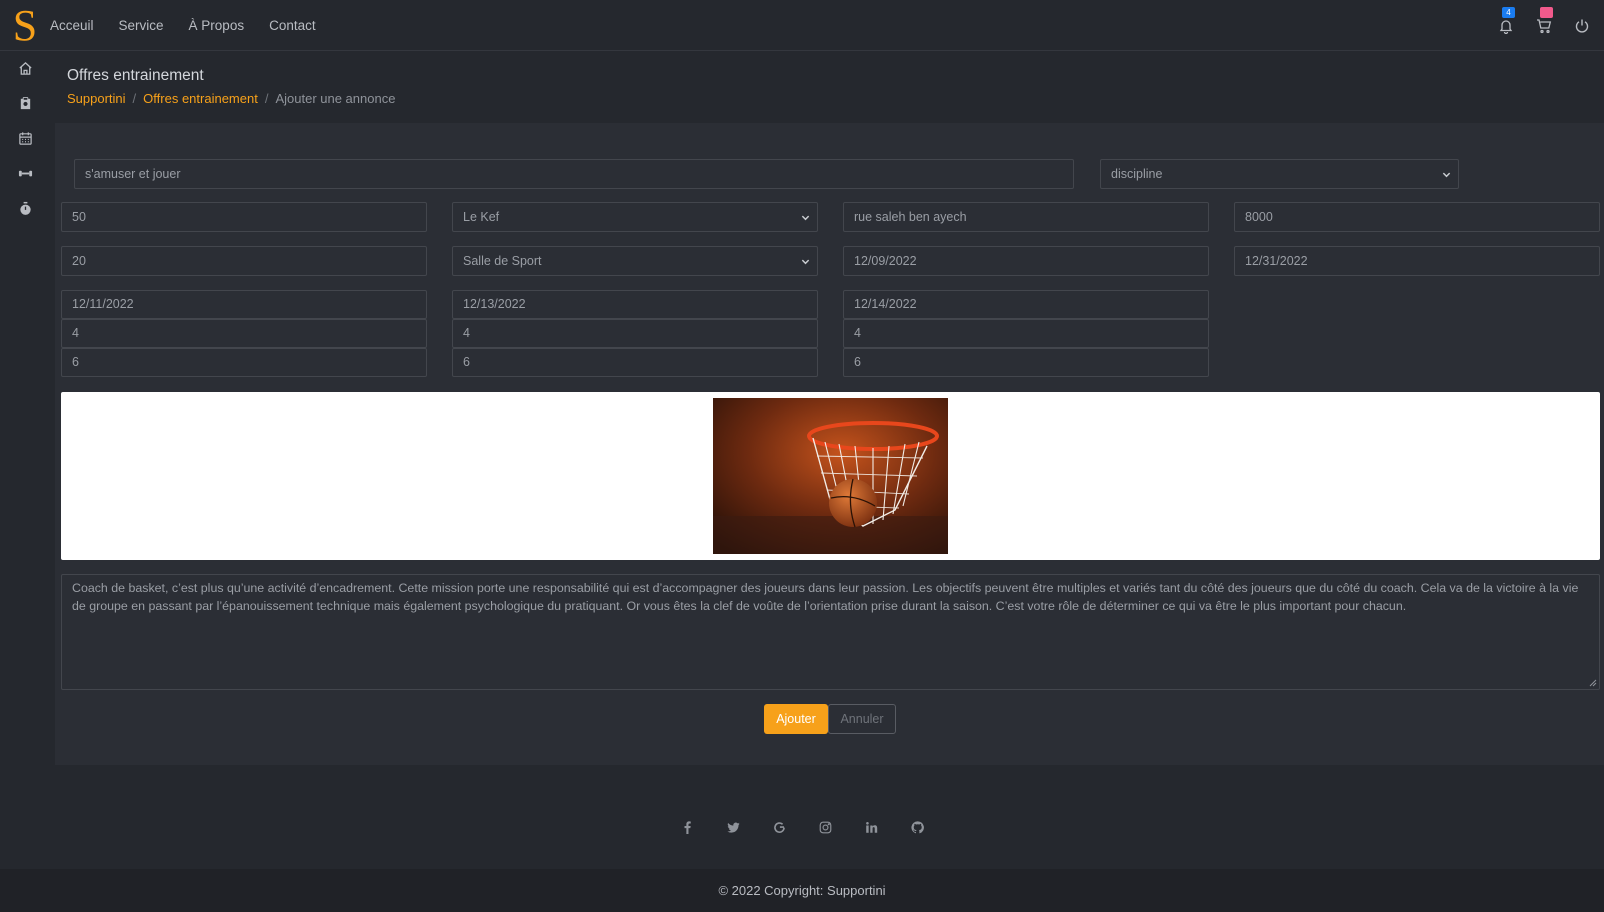 Image resolution: width=1604 pixels, height=912 pixels. I want to click on bell-icon: 4, so click(1506, 20).